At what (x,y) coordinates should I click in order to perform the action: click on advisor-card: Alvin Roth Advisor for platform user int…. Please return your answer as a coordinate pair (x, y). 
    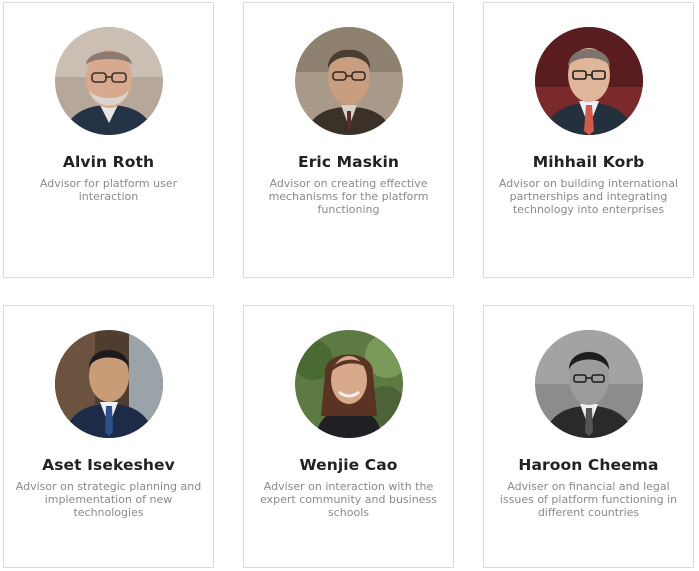
    Looking at the image, I should click on (108, 140).